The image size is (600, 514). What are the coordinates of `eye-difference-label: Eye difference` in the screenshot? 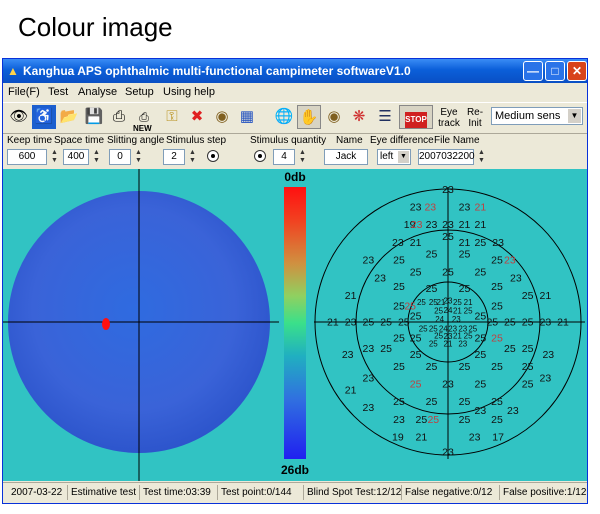 It's located at (402, 140).